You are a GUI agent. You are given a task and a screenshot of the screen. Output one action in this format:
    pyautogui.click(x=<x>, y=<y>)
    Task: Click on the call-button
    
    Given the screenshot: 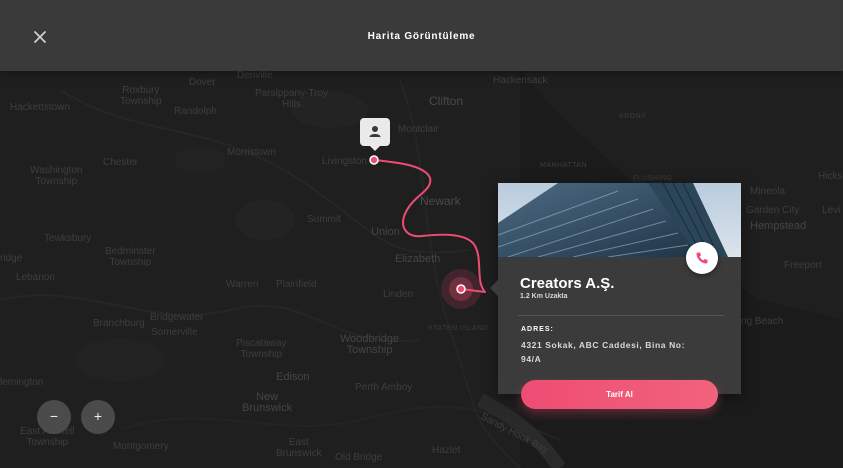 What is the action you would take?
    pyautogui.click(x=702, y=258)
    